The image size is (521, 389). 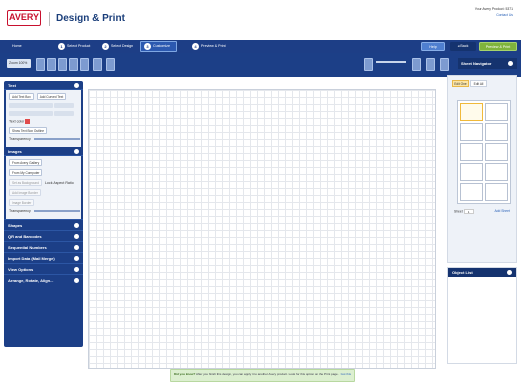 I want to click on from-gallery-button: From Avery Gallery, so click(x=26, y=162).